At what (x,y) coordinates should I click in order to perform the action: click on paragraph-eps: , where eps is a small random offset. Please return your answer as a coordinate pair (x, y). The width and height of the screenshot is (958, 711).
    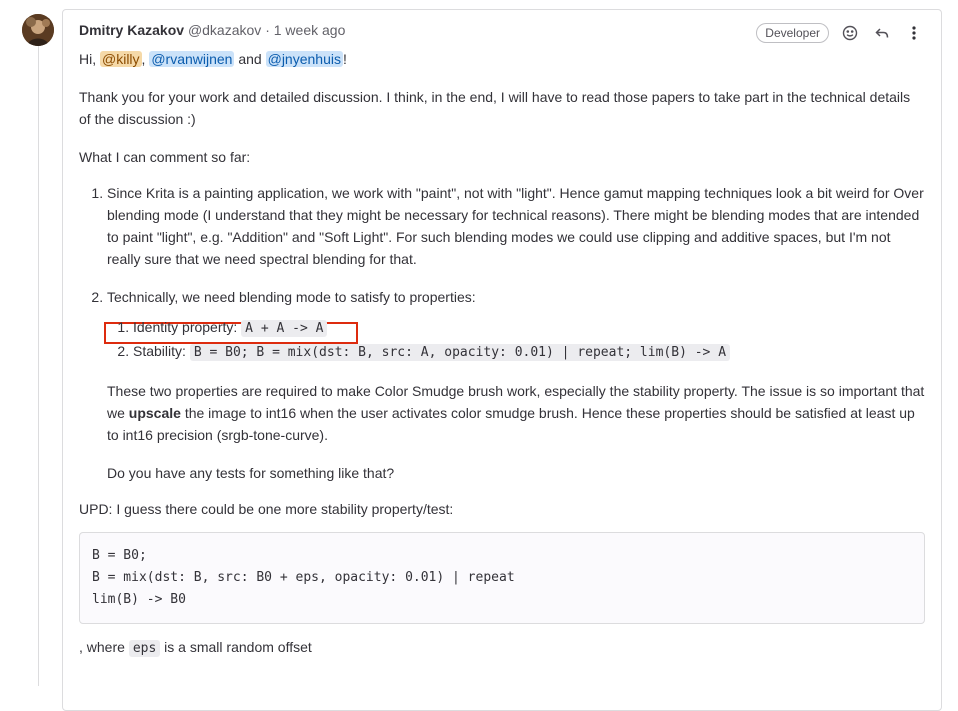
    Looking at the image, I should click on (502, 648).